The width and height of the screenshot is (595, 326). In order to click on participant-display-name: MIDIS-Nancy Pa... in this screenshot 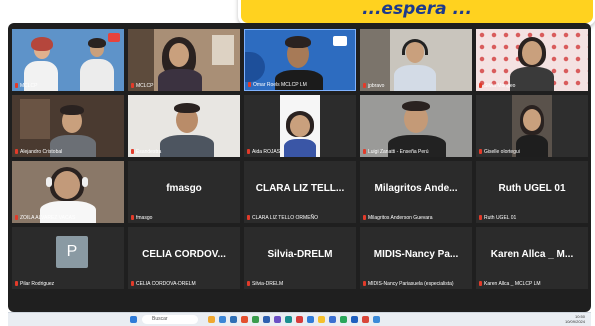, I will do `click(416, 254)`.